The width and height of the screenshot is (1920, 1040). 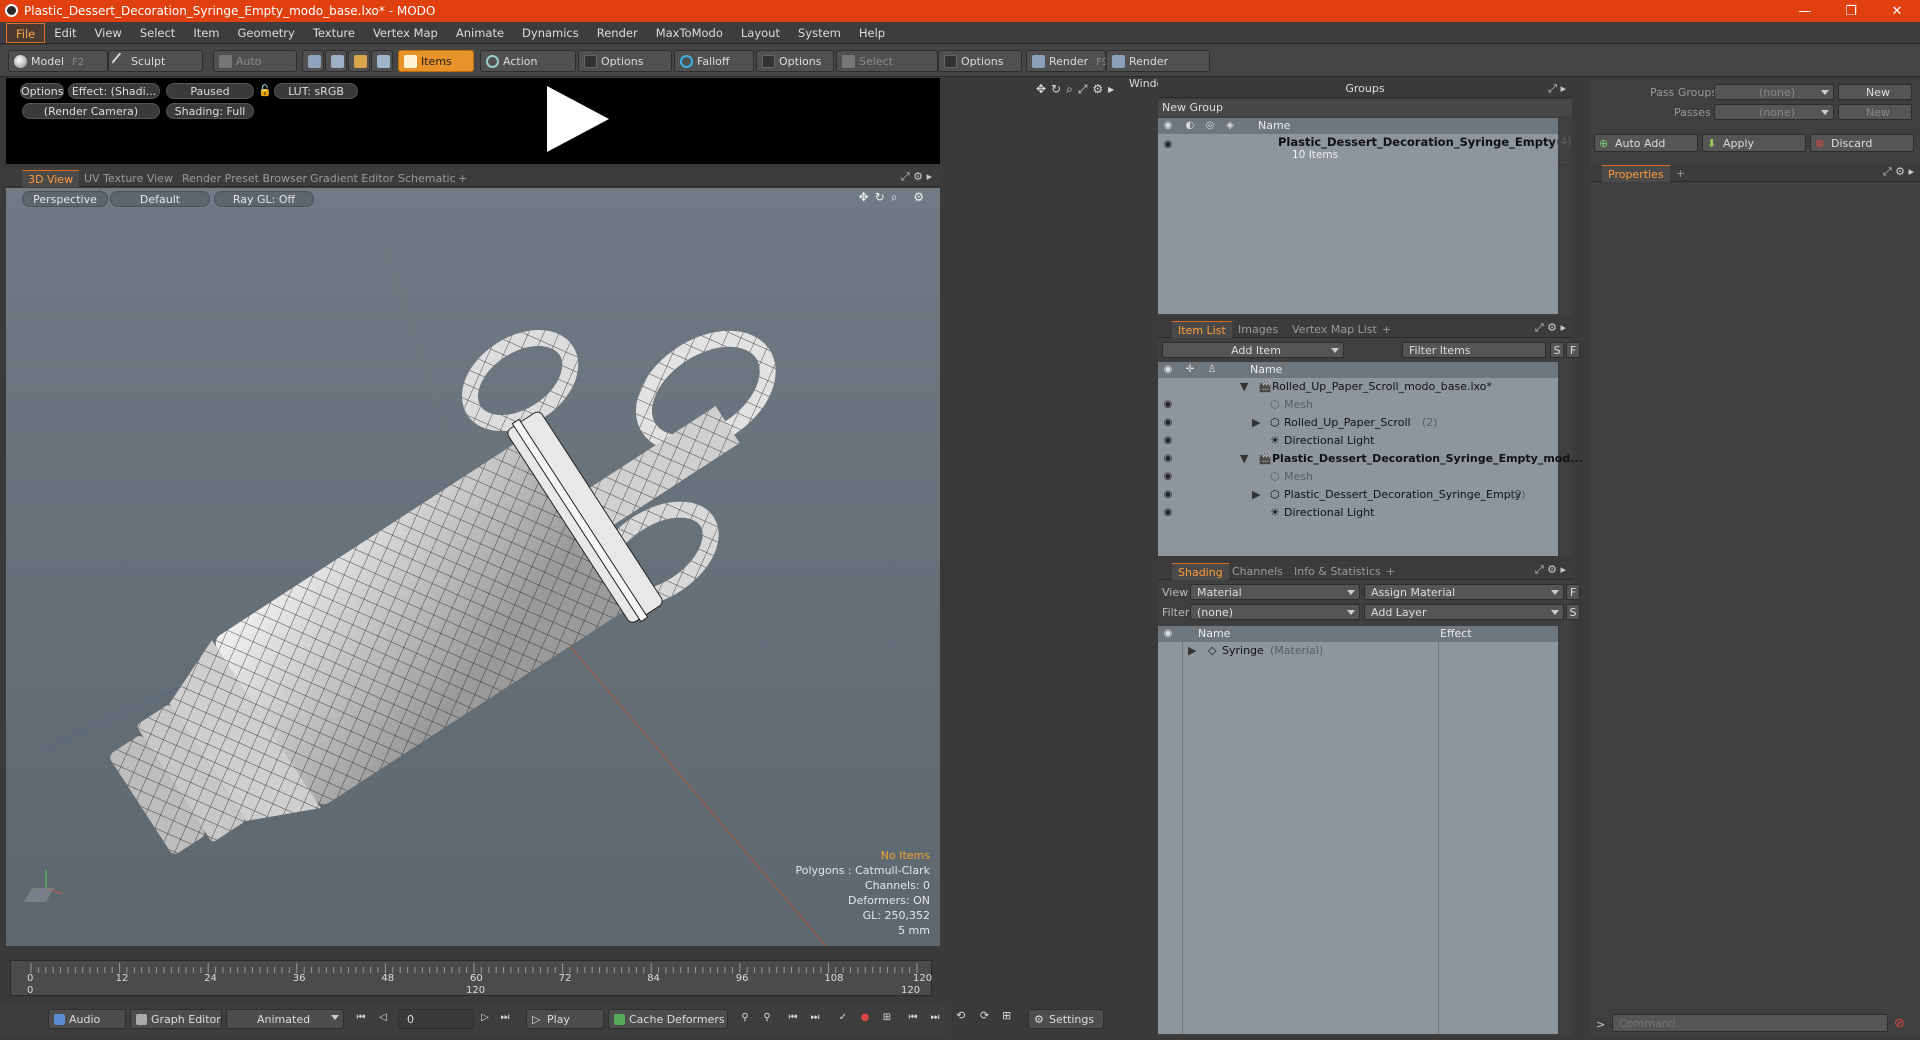 What do you see at coordinates (1258, 329) in the screenshot?
I see `tab-images: Images` at bounding box center [1258, 329].